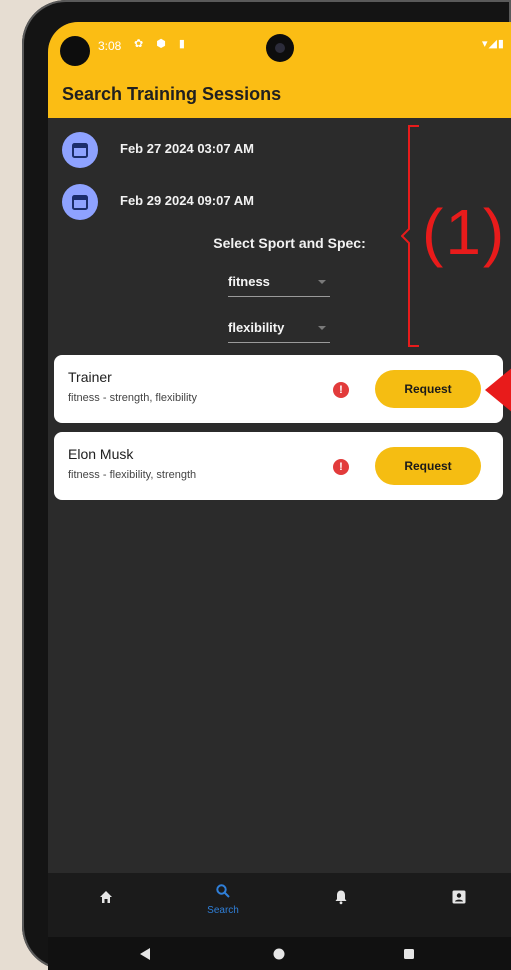  Describe the element at coordinates (464, 232) in the screenshot. I see `annotation-label: (1)` at that location.